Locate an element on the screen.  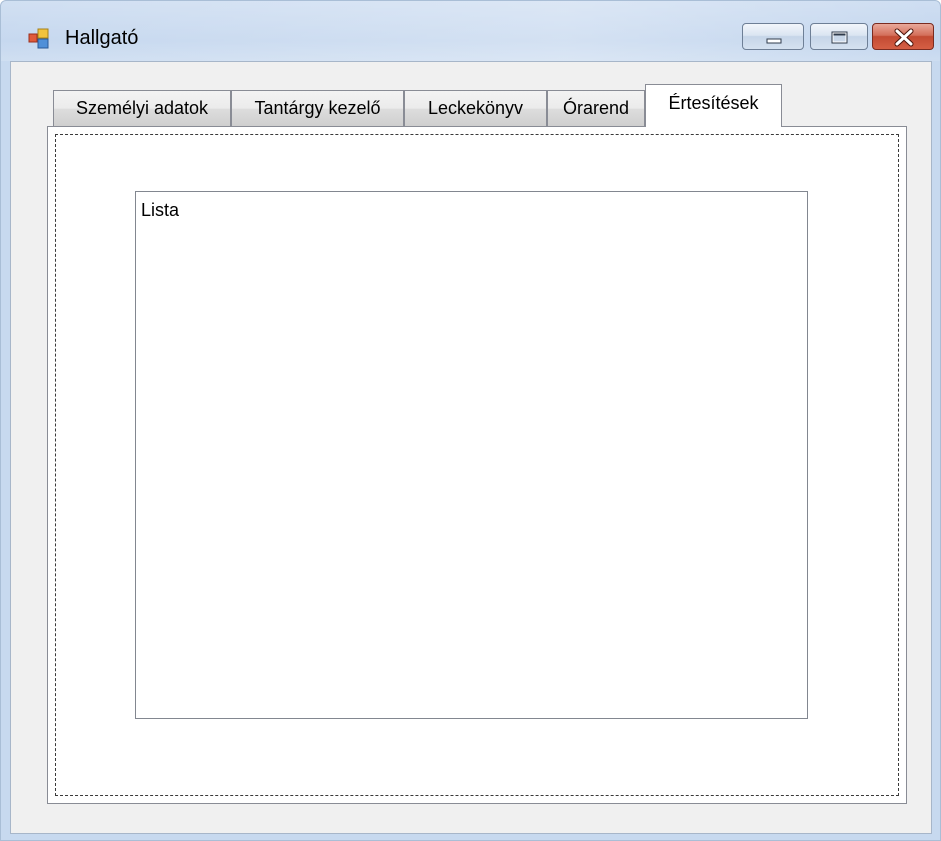
list-item: Lista is located at coordinates (160, 210).